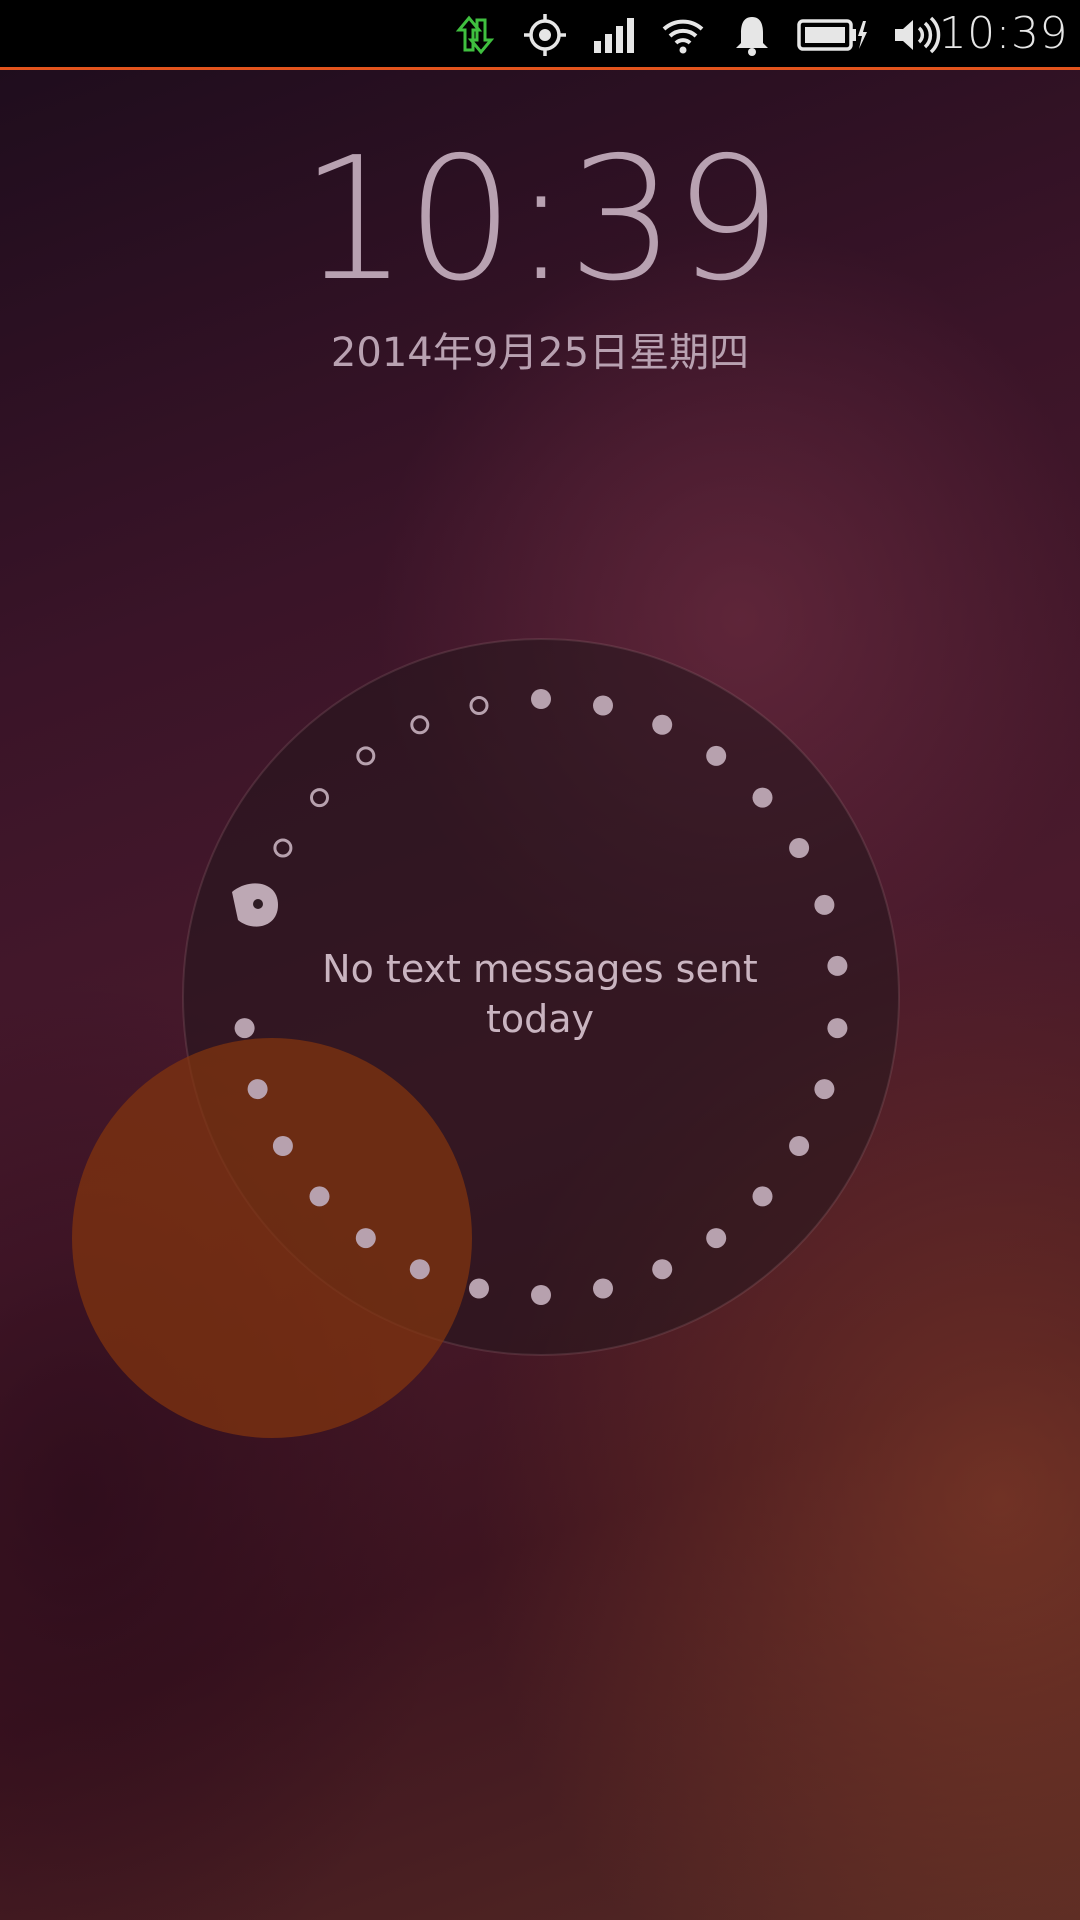  I want to click on infographic-message-line-1: No text messages sent, so click(540, 969).